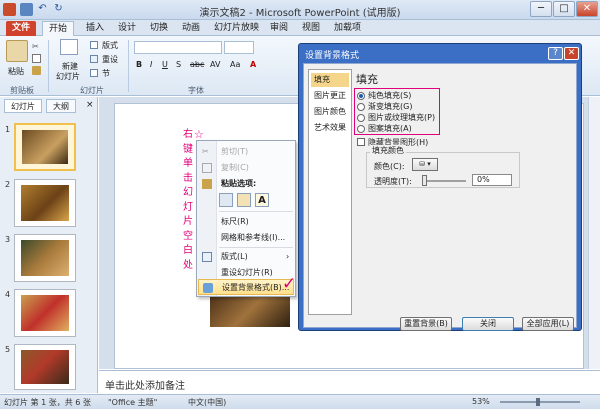 The width and height of the screenshot is (600, 409). Describe the element at coordinates (564, 9) in the screenshot. I see `maximize-button: □` at that location.